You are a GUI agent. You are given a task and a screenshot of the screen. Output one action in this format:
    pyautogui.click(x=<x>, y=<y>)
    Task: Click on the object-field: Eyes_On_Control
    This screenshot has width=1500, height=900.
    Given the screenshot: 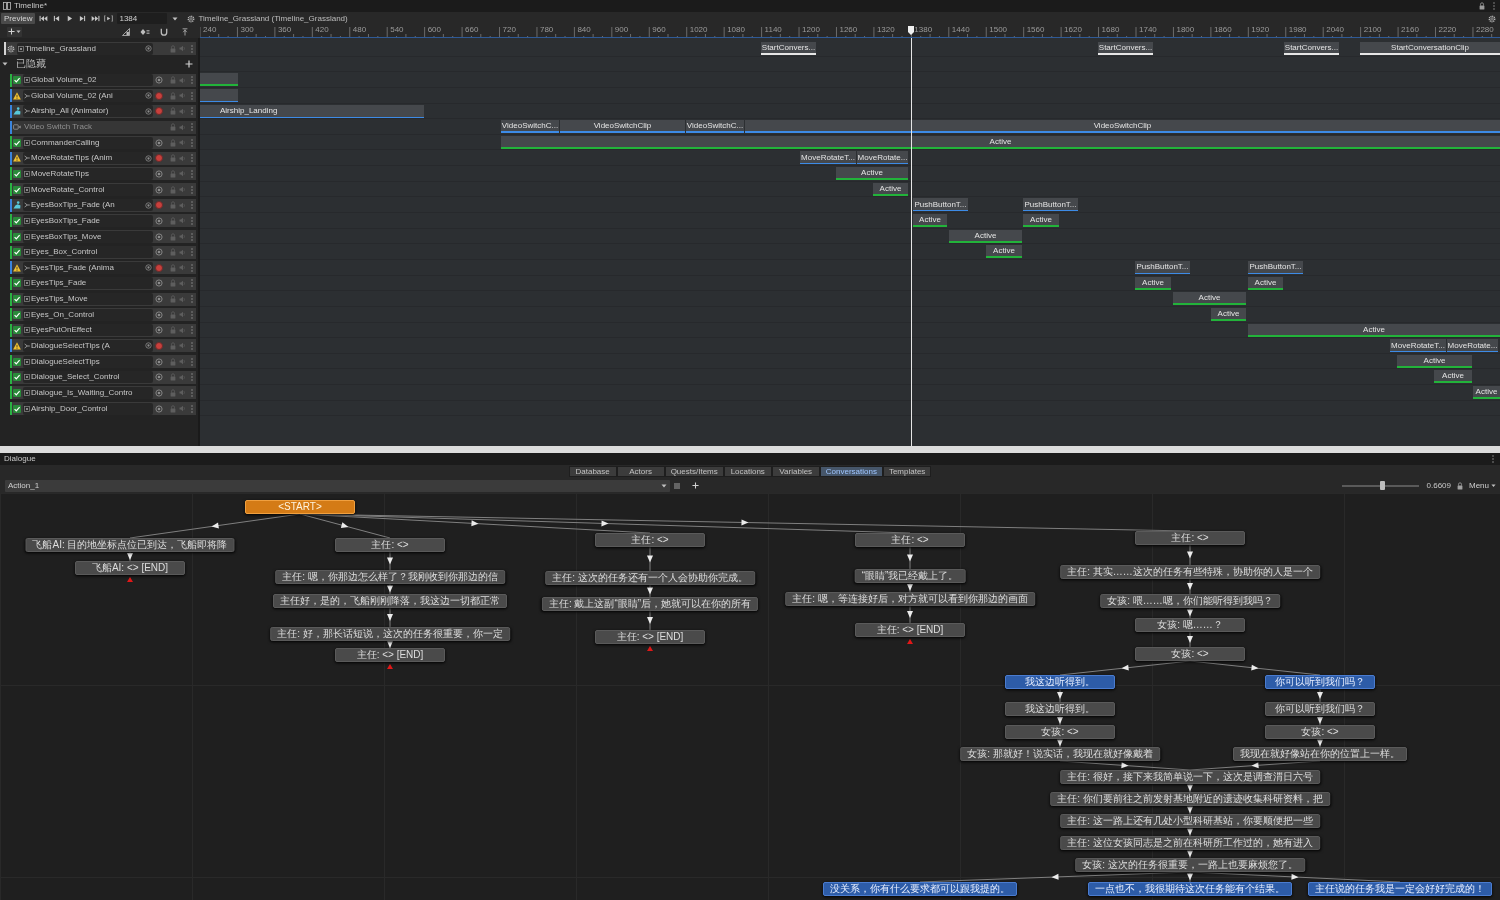 What is the action you would take?
    pyautogui.click(x=88, y=314)
    